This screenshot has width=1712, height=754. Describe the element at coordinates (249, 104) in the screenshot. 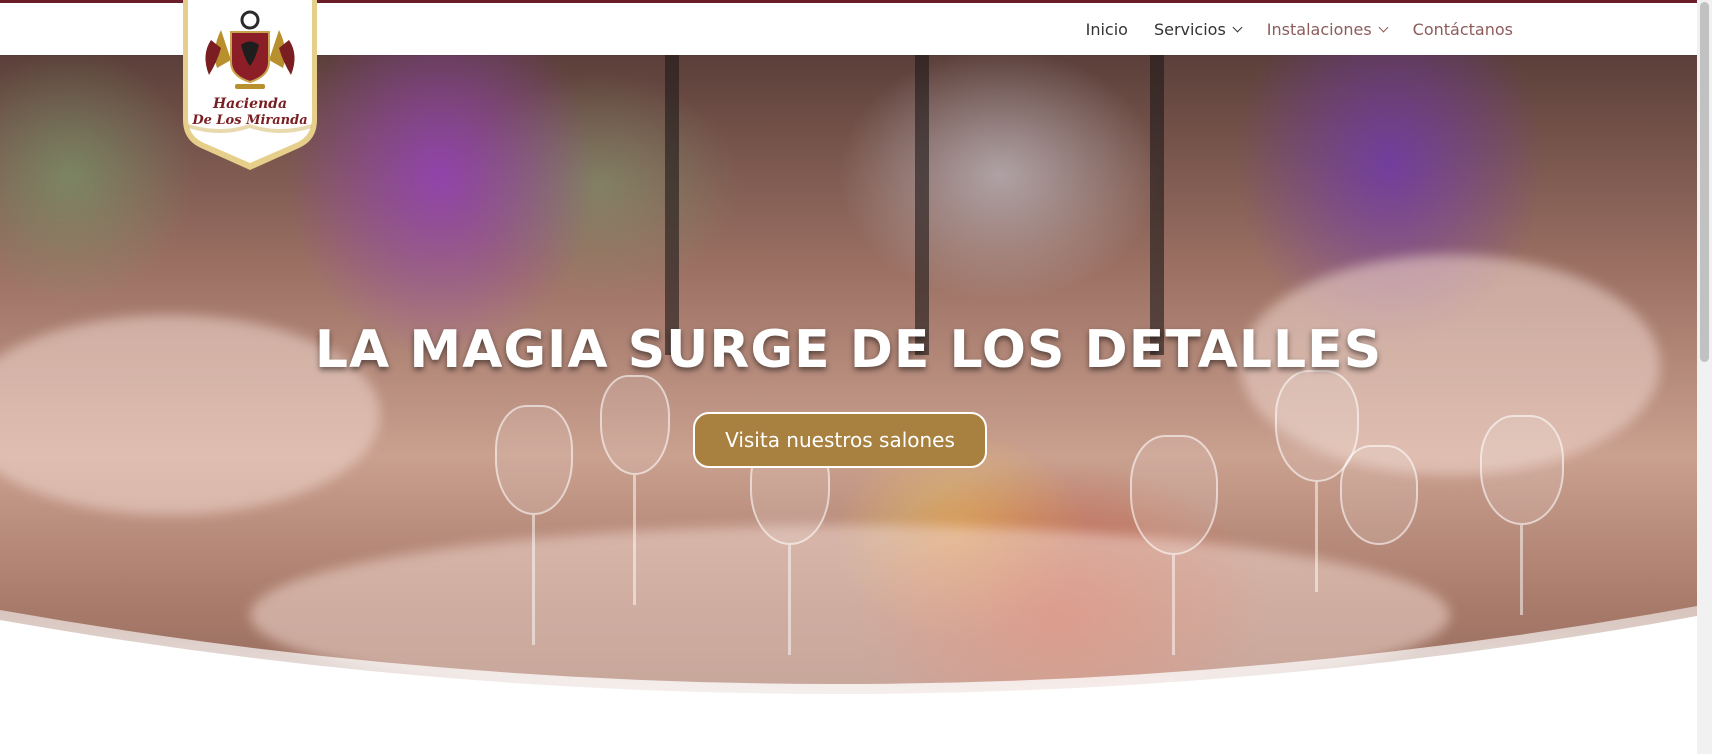

I see `logo-name-line1: Hacienda` at that location.